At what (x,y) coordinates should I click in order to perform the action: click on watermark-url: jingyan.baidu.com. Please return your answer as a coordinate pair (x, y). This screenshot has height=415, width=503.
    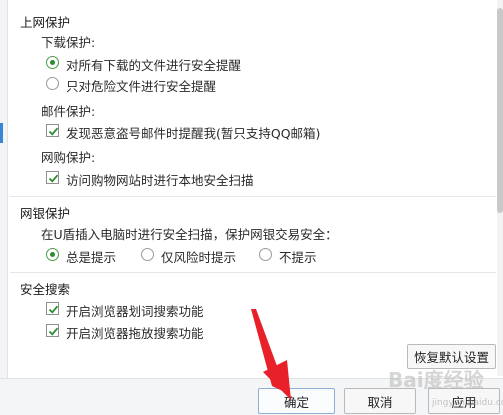
    Looking at the image, I should click on (467, 403).